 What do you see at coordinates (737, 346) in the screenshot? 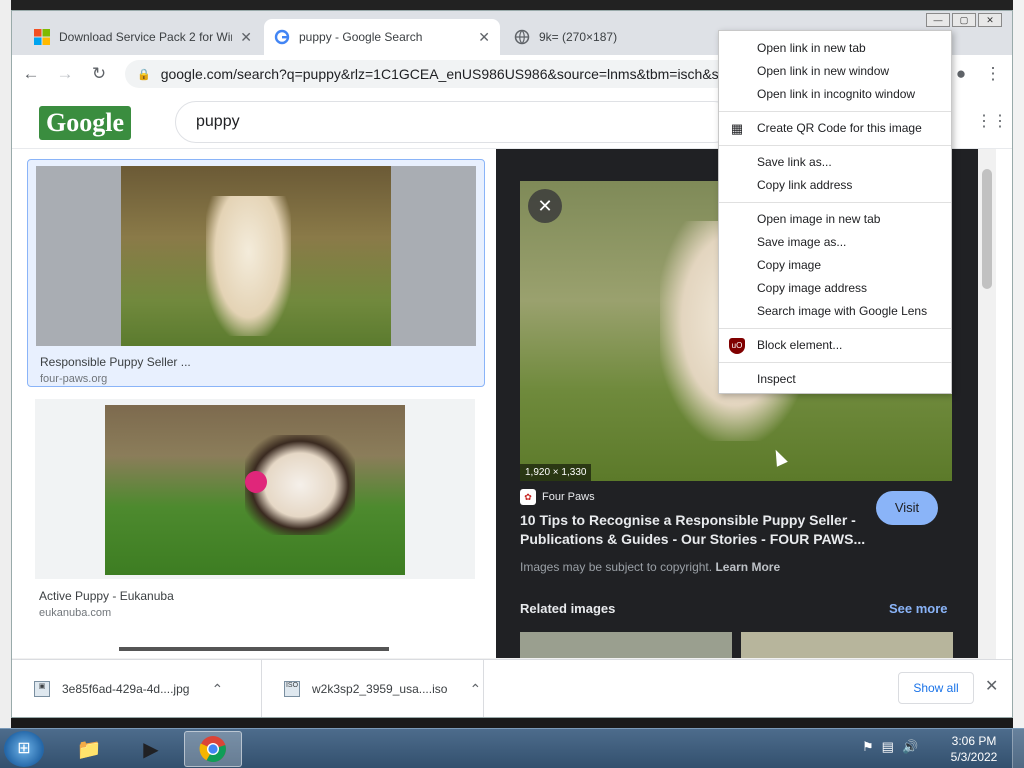
I see `ublock-shield-icon: uO` at bounding box center [737, 346].